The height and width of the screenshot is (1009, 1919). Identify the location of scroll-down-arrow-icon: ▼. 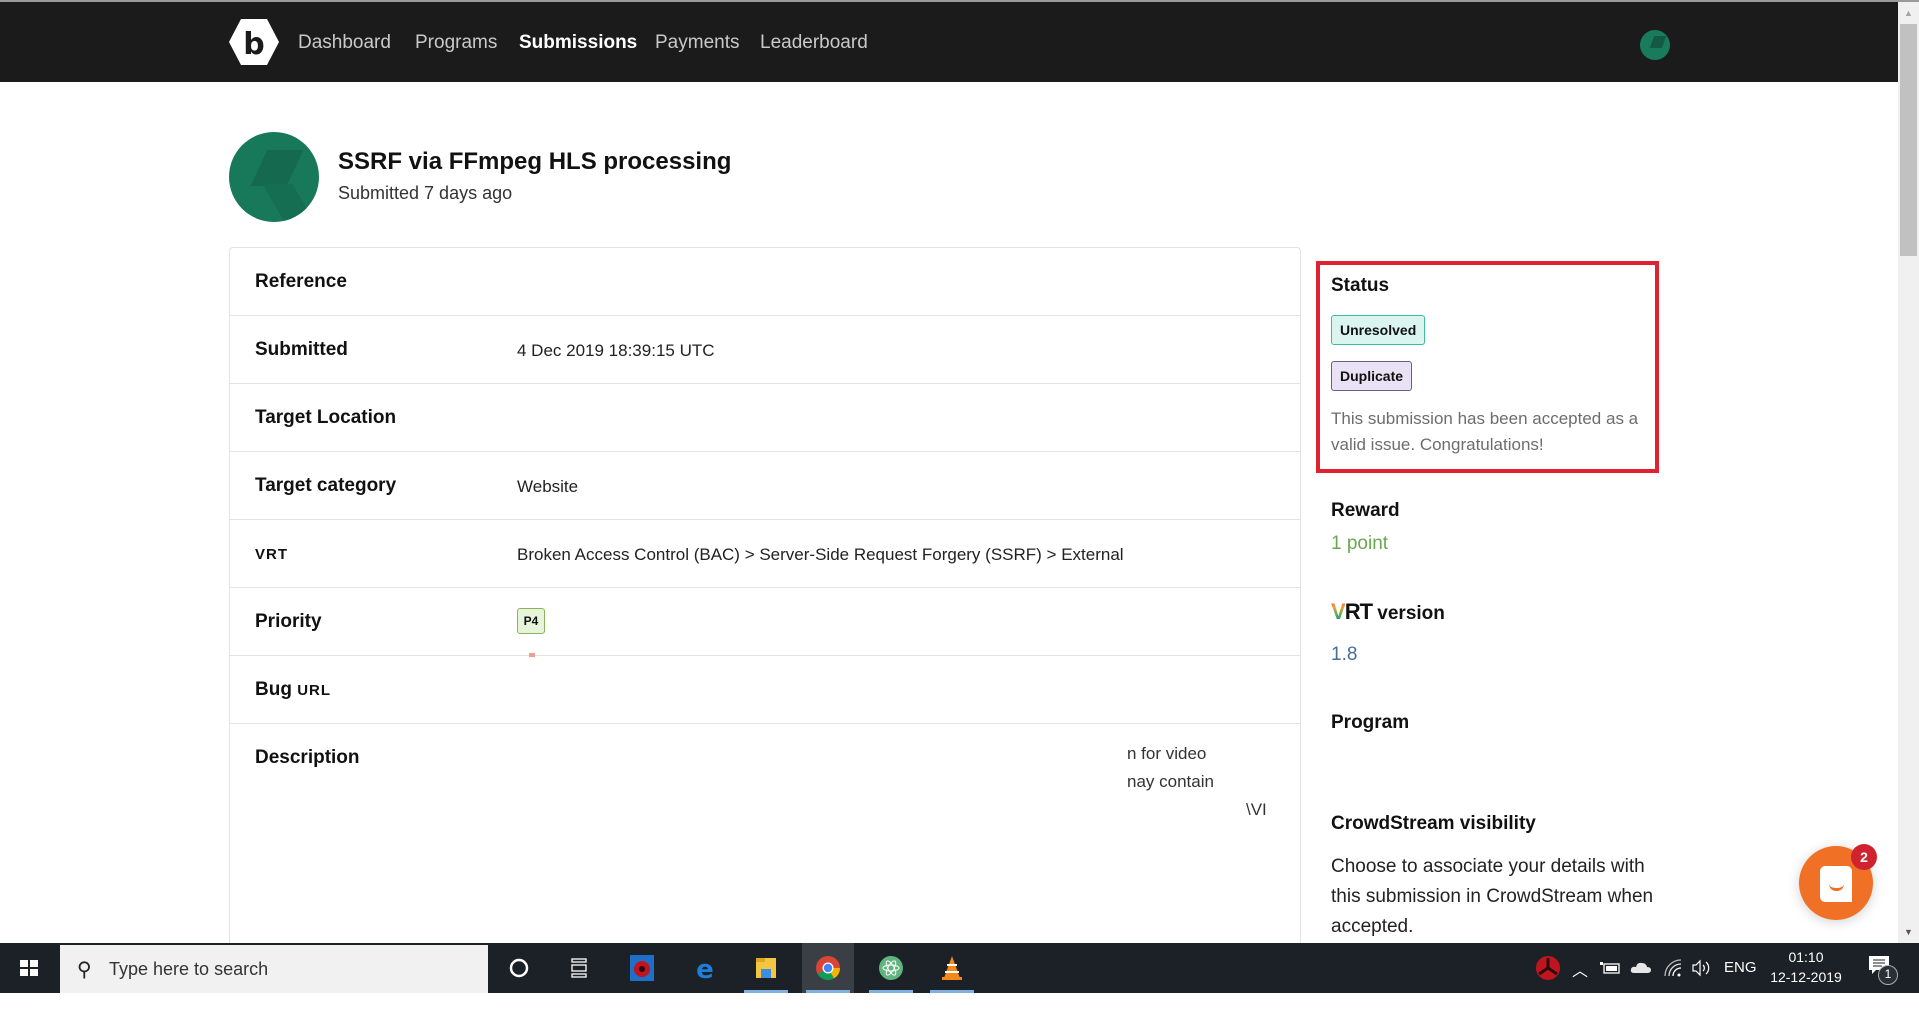
(1908, 932).